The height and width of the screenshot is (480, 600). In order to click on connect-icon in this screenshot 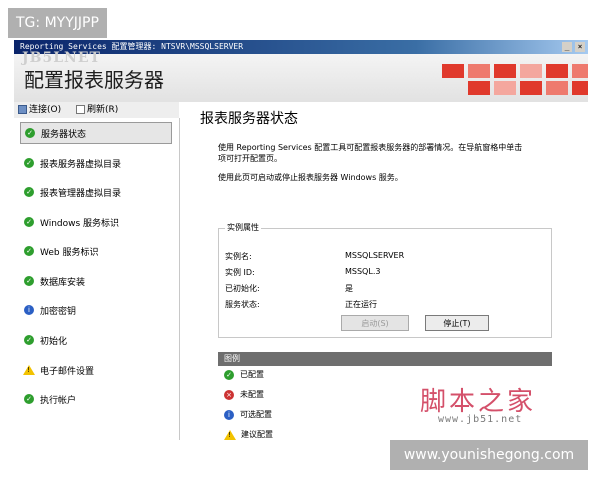, I will do `click(22, 109)`.